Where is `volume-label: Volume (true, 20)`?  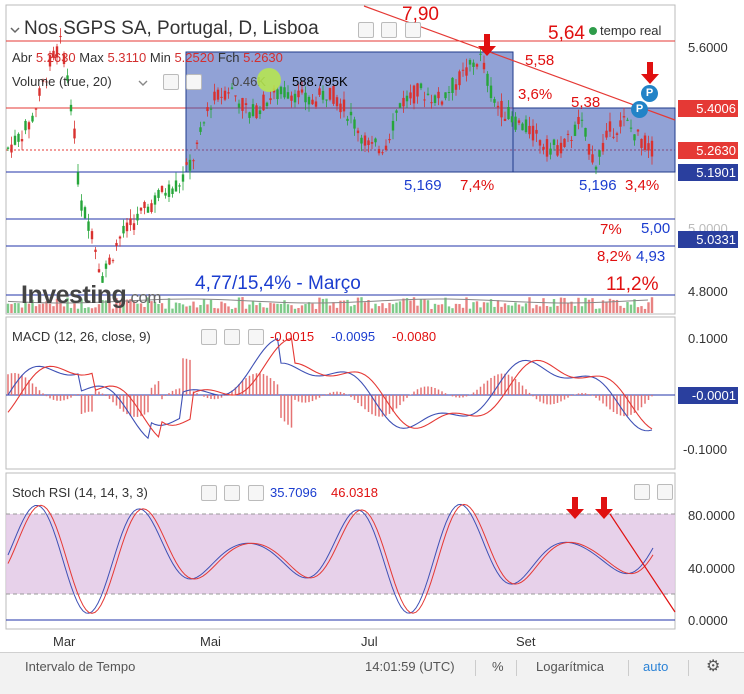 volume-label: Volume (true, 20) is located at coordinates (62, 81).